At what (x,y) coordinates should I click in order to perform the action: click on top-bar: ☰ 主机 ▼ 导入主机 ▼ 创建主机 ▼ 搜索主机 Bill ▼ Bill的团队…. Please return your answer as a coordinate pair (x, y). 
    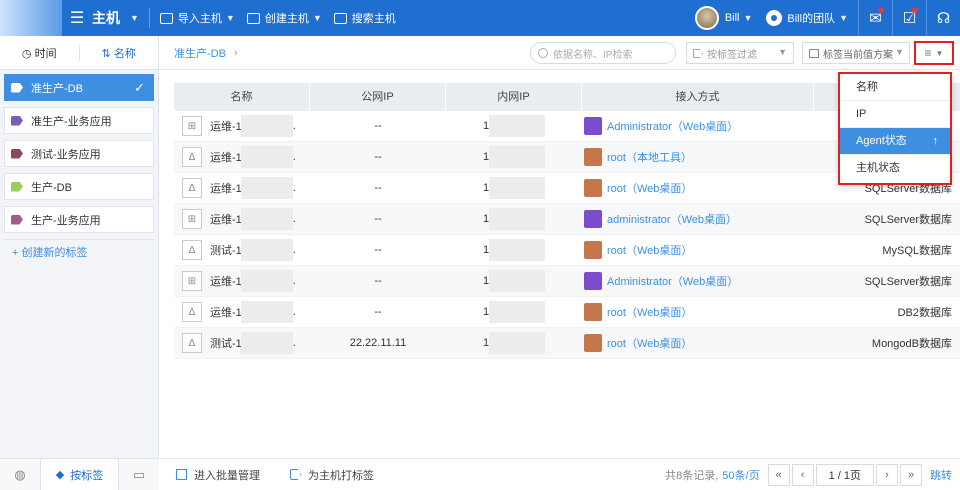
    Looking at the image, I should click on (480, 18).